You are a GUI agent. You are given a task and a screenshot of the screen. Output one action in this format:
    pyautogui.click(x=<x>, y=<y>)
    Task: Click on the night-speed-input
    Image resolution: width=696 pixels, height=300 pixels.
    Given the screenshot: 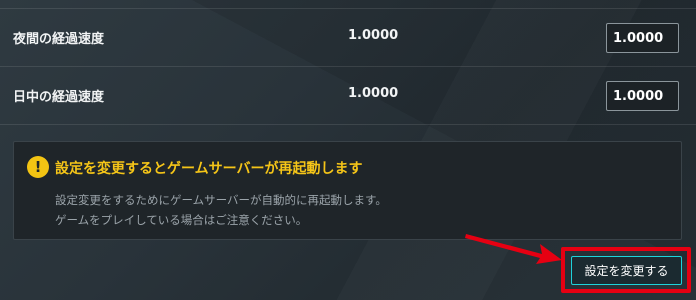 What is the action you would take?
    pyautogui.click(x=642, y=38)
    